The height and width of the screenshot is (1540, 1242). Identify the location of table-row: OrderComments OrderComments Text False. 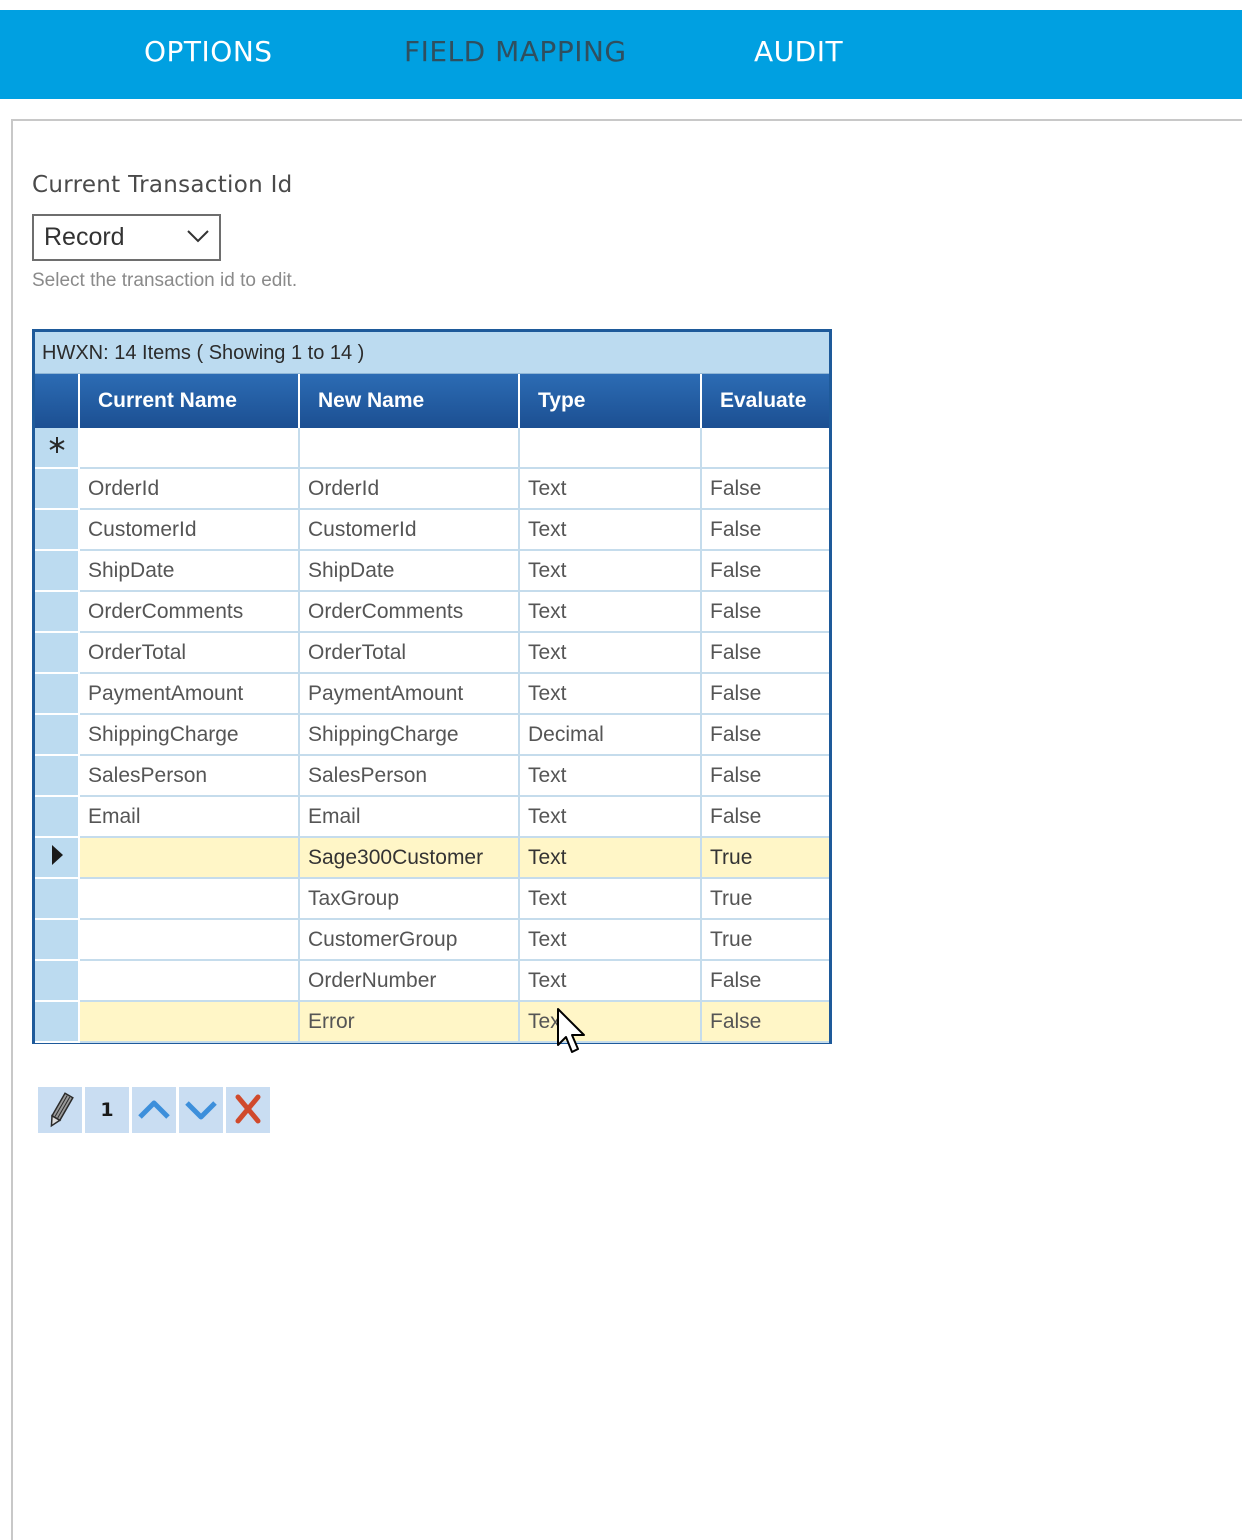
(432, 612).